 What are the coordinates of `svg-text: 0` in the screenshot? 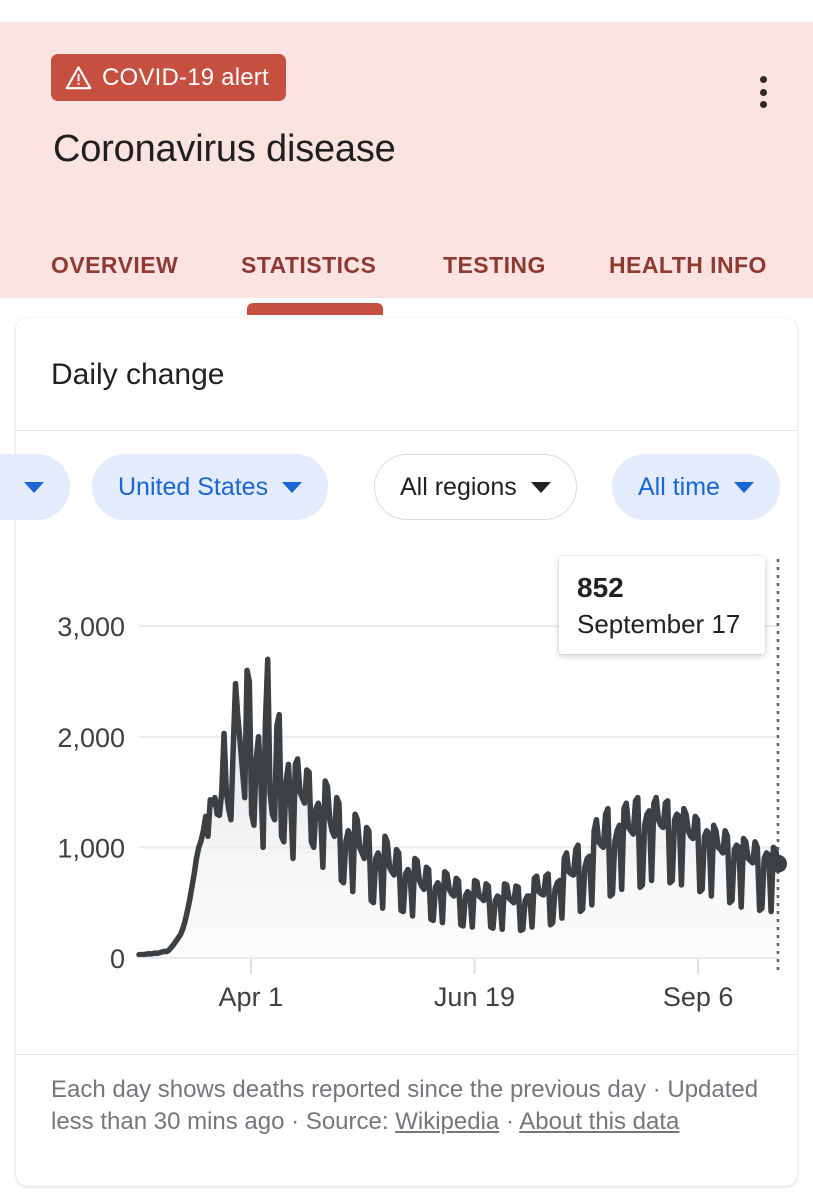 It's located at (117, 959).